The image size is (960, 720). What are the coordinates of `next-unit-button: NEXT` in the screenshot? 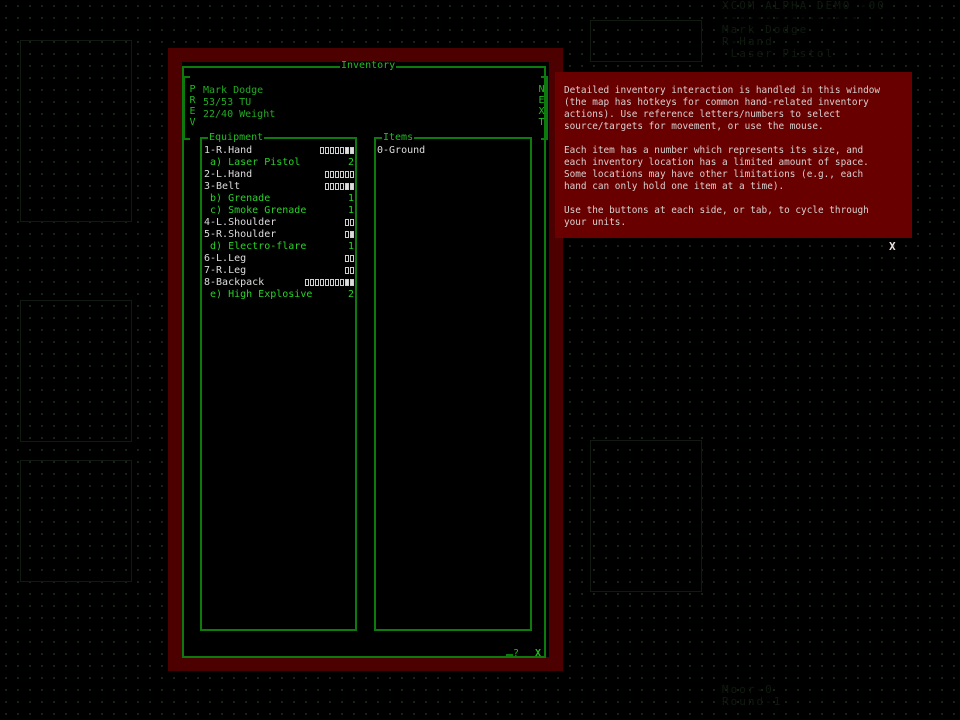 It's located at (541, 106).